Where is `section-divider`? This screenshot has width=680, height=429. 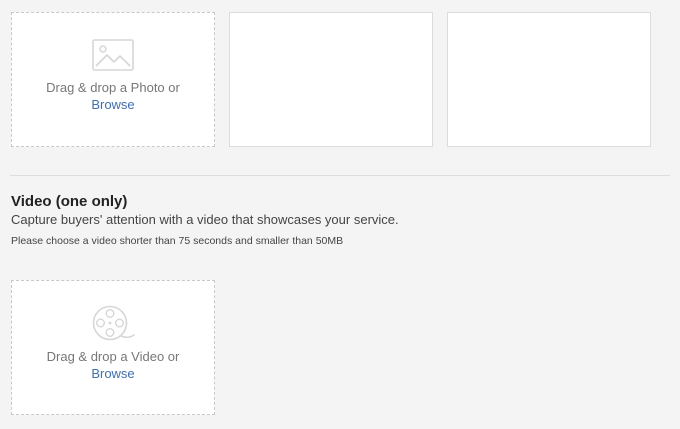 section-divider is located at coordinates (340, 175).